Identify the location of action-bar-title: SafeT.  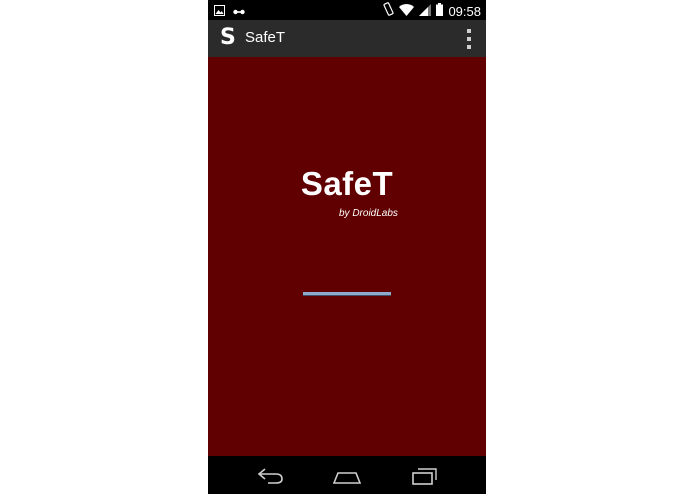
(265, 37).